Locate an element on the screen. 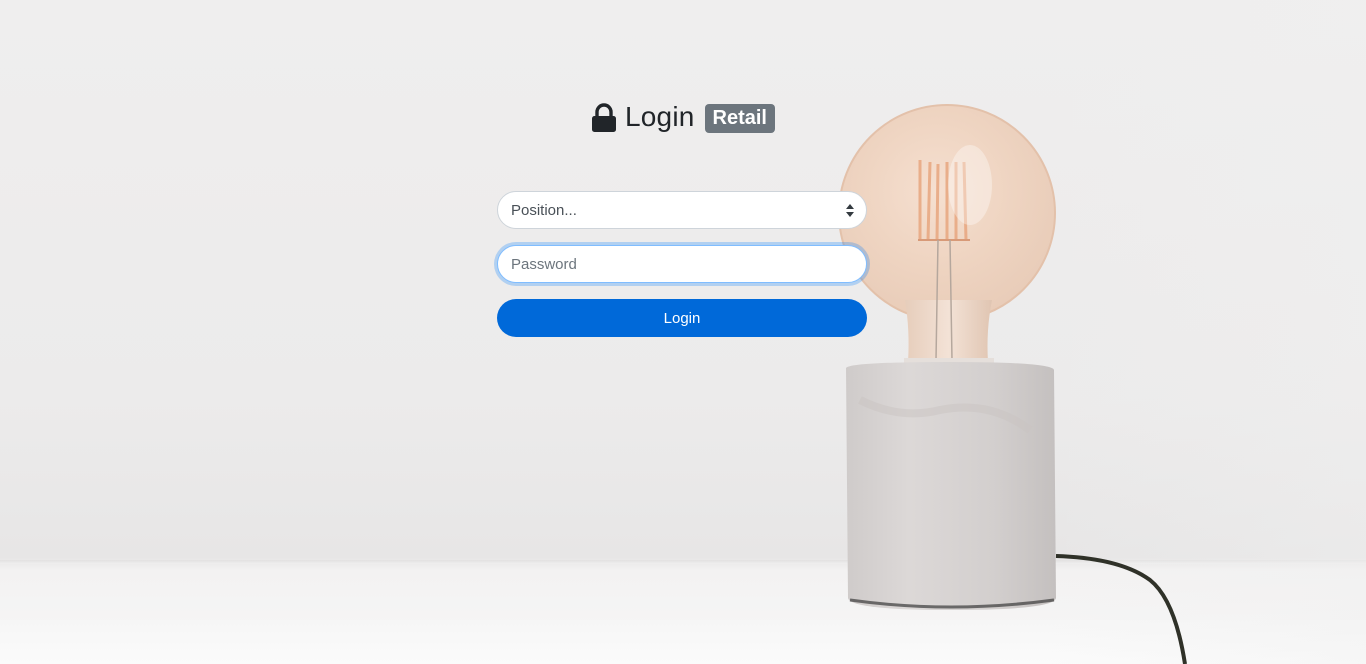 Image resolution: width=1366 pixels, height=664 pixels. password-input is located at coordinates (682, 264).